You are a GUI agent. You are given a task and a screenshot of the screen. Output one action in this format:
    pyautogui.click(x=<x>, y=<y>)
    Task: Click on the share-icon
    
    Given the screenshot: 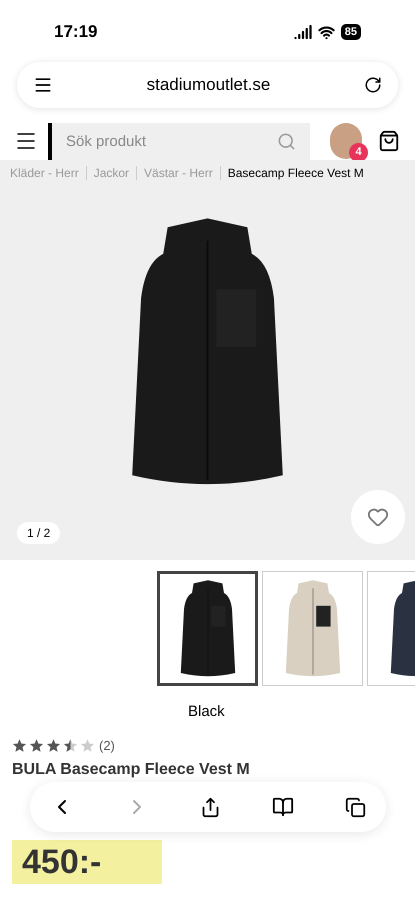 What is the action you would take?
    pyautogui.click(x=210, y=807)
    